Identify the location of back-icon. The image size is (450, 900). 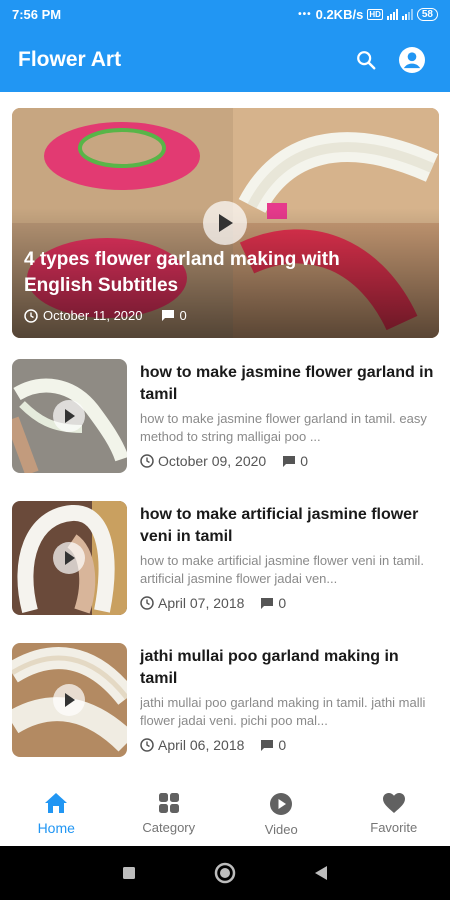
(321, 873).